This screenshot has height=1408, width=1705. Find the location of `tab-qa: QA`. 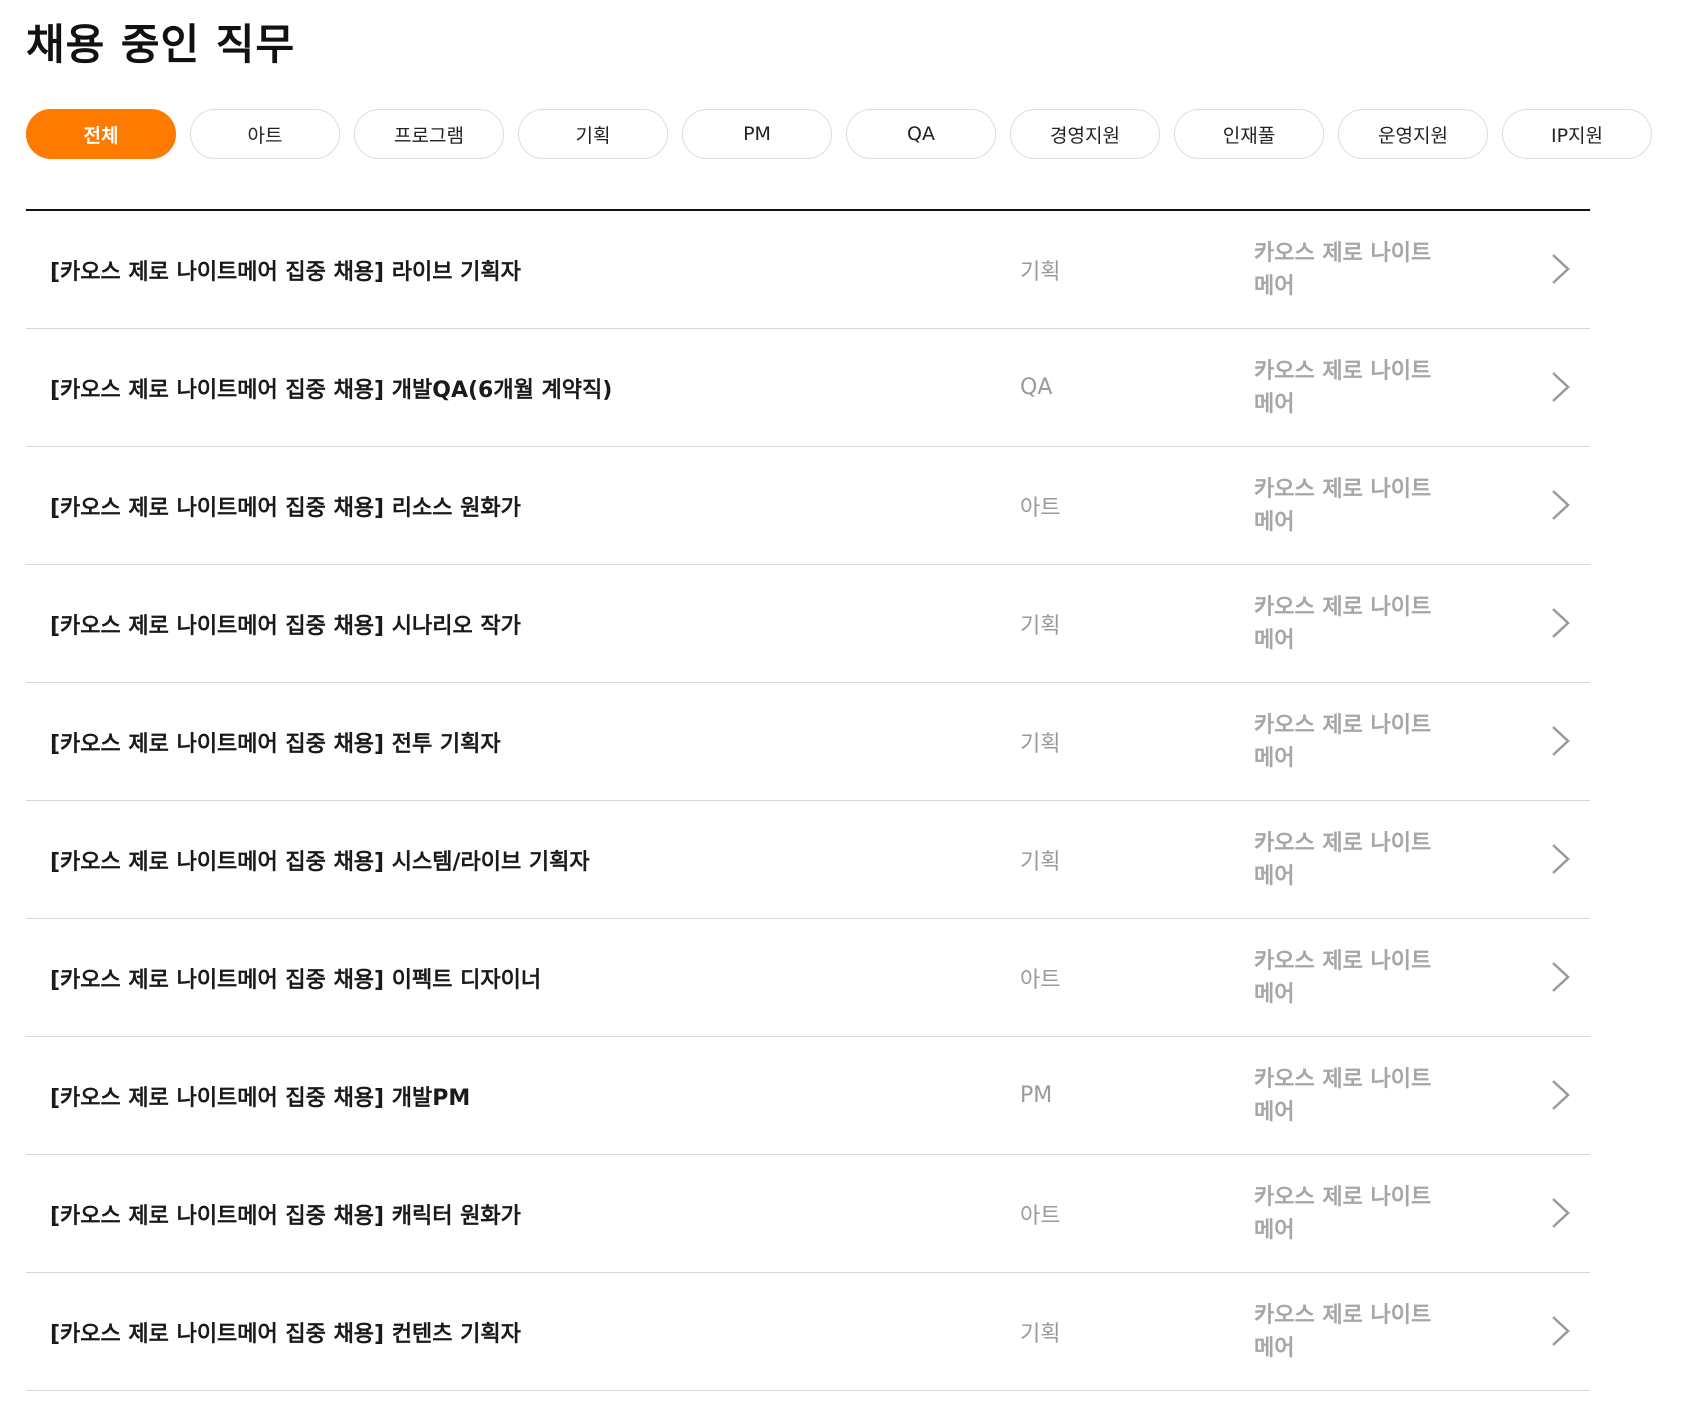

tab-qa: QA is located at coordinates (921, 134).